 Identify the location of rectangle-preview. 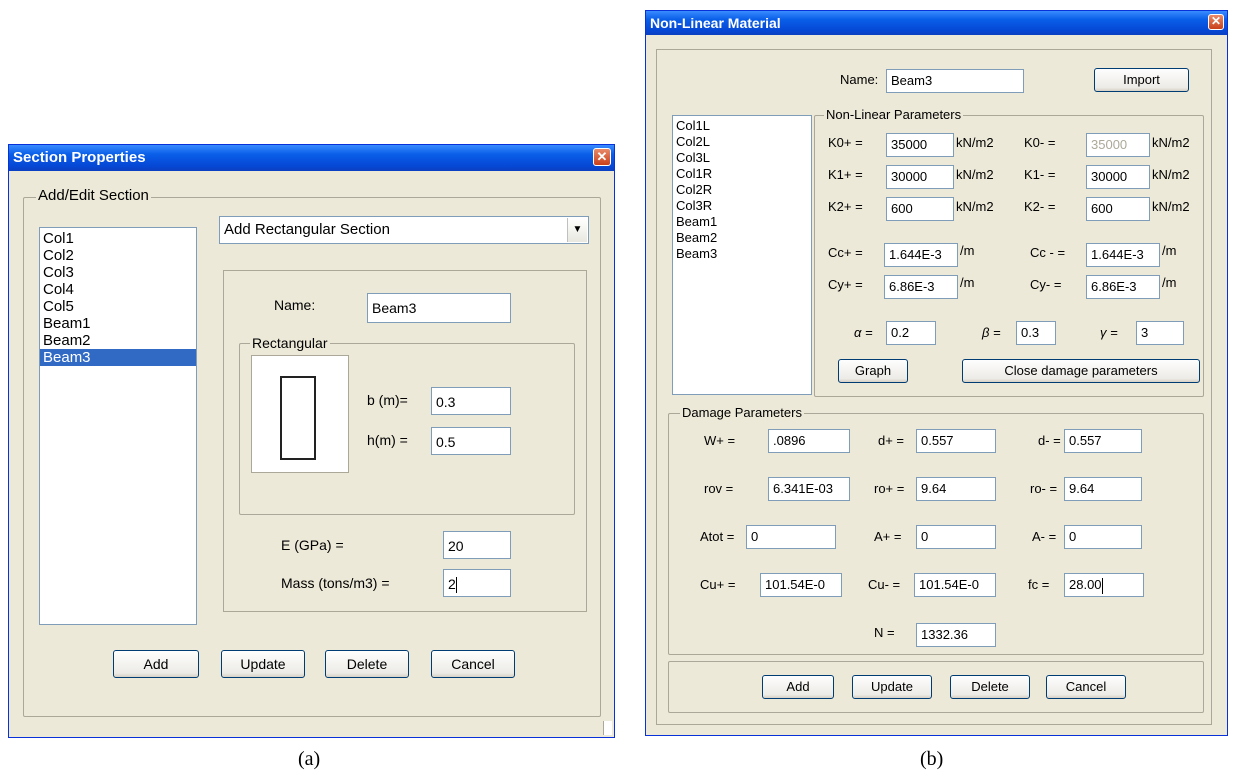
(300, 414).